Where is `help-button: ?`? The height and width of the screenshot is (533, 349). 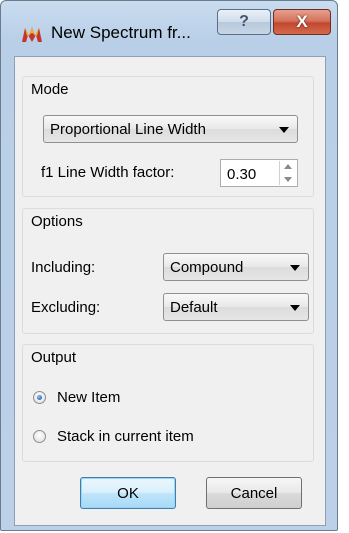 help-button: ? is located at coordinates (244, 22).